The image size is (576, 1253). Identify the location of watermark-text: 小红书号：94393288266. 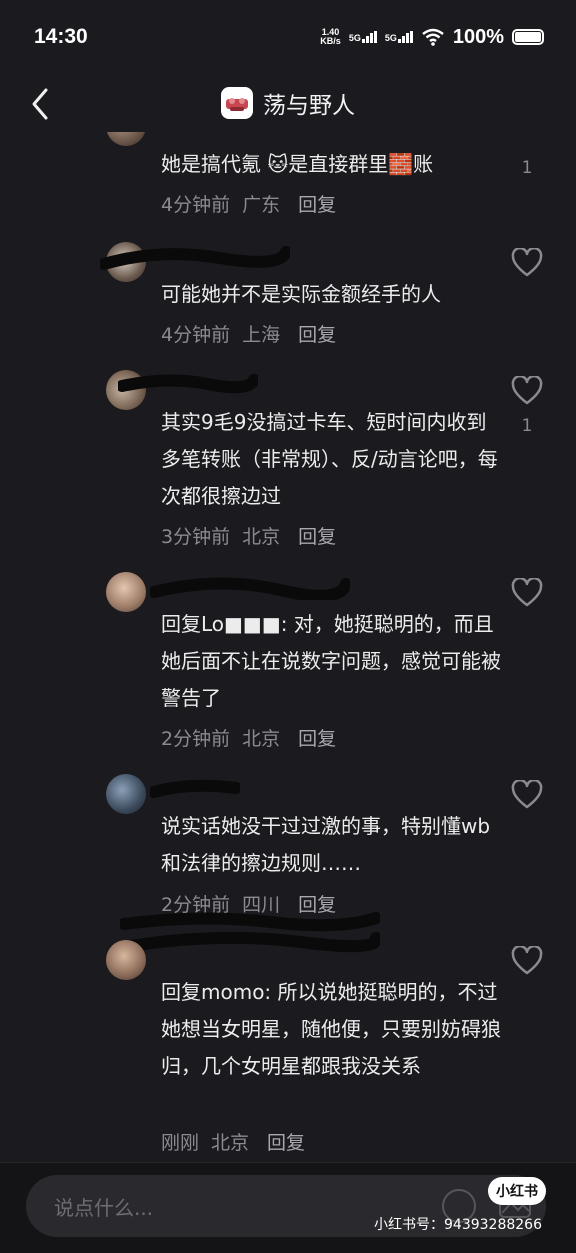
(458, 1225).